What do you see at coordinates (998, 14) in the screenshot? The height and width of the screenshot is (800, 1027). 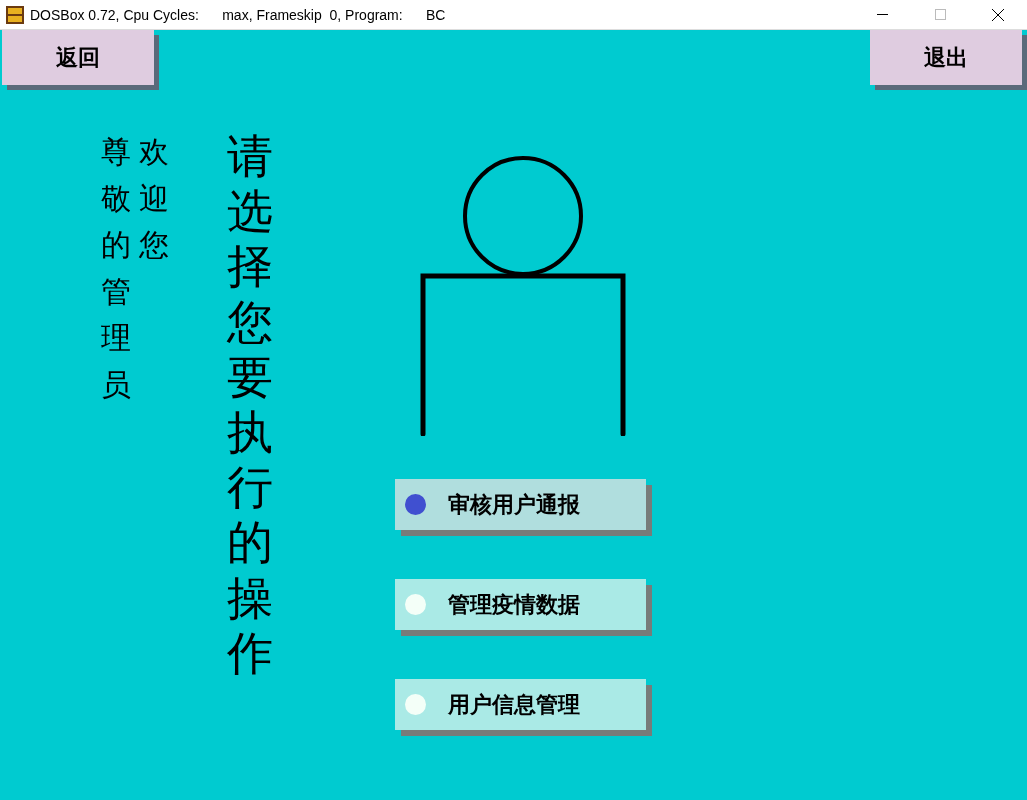 I see `close-icon` at bounding box center [998, 14].